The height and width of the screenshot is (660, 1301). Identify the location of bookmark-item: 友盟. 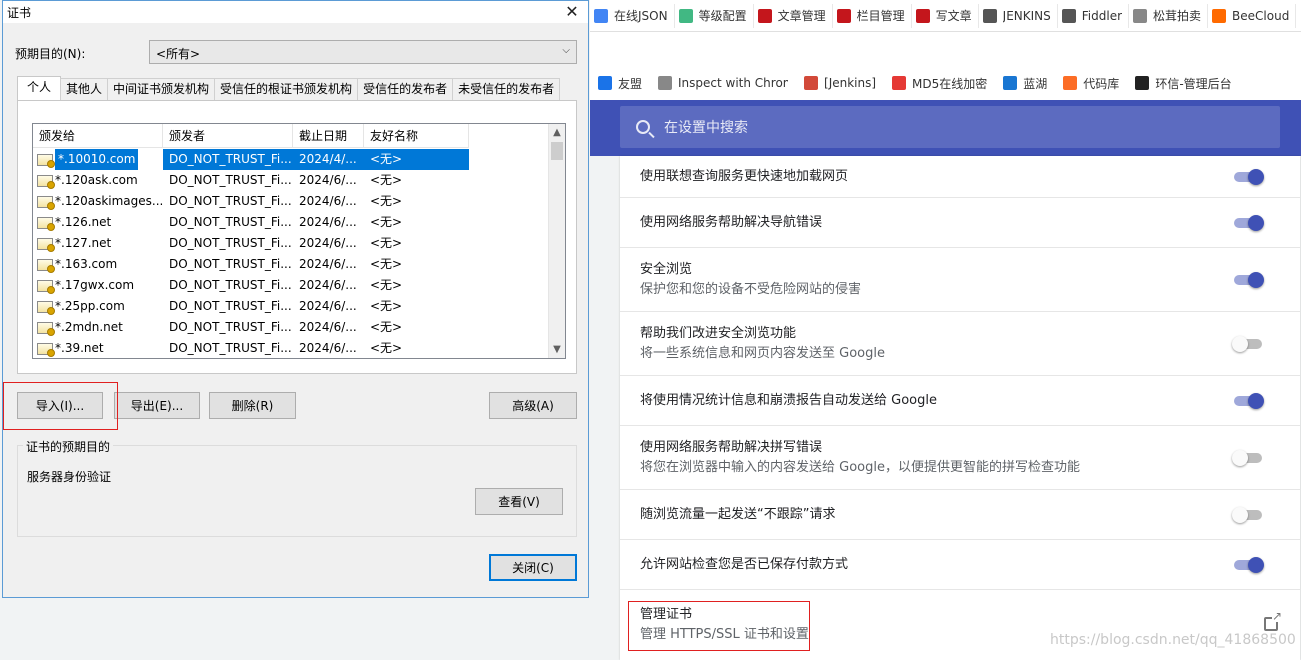
(620, 83).